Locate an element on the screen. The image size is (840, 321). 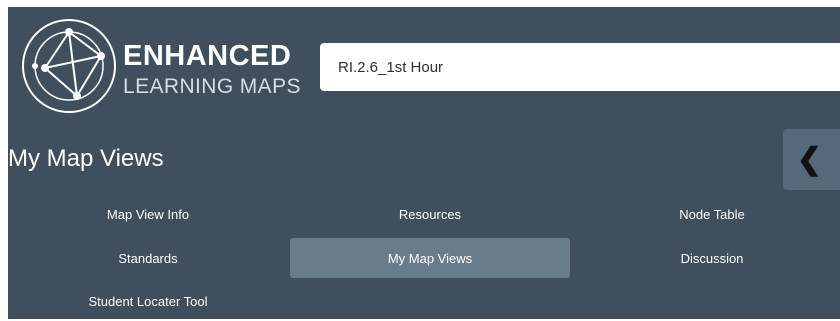
chevron-left-icon: ❮ is located at coordinates (809, 159).